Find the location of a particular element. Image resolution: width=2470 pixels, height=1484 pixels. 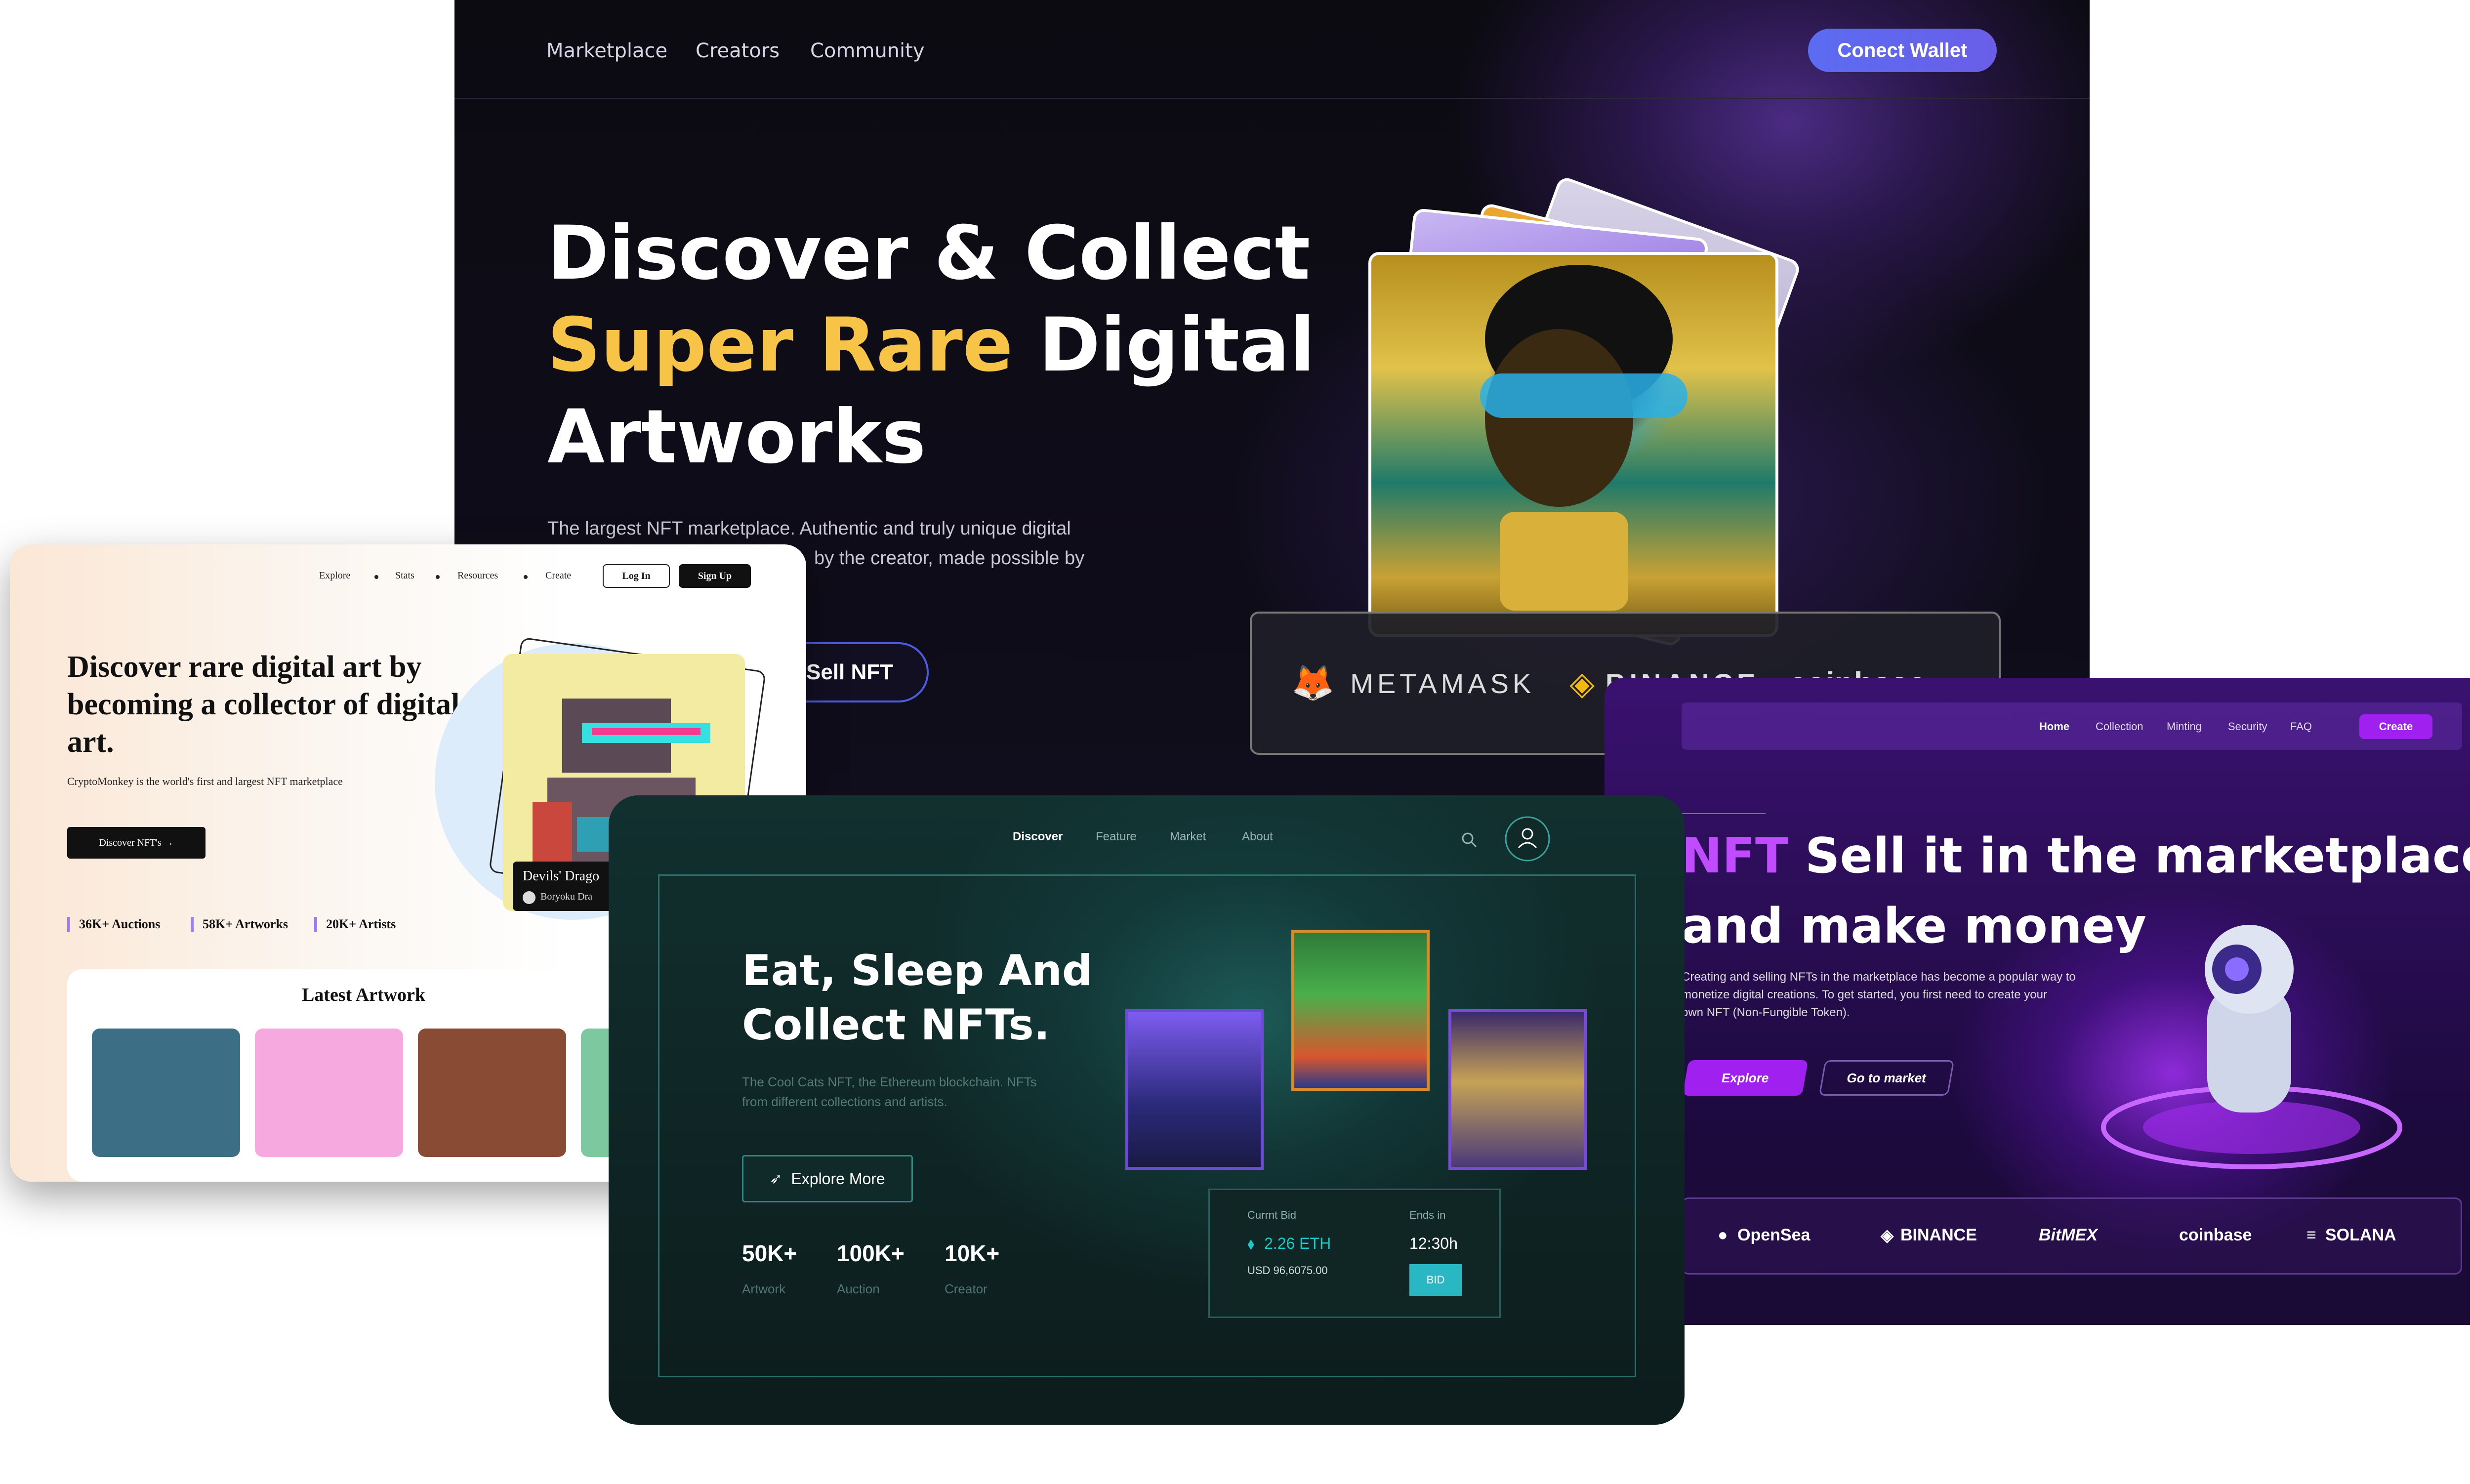

explore-more-button: ➶ Explore More is located at coordinates (827, 1178).